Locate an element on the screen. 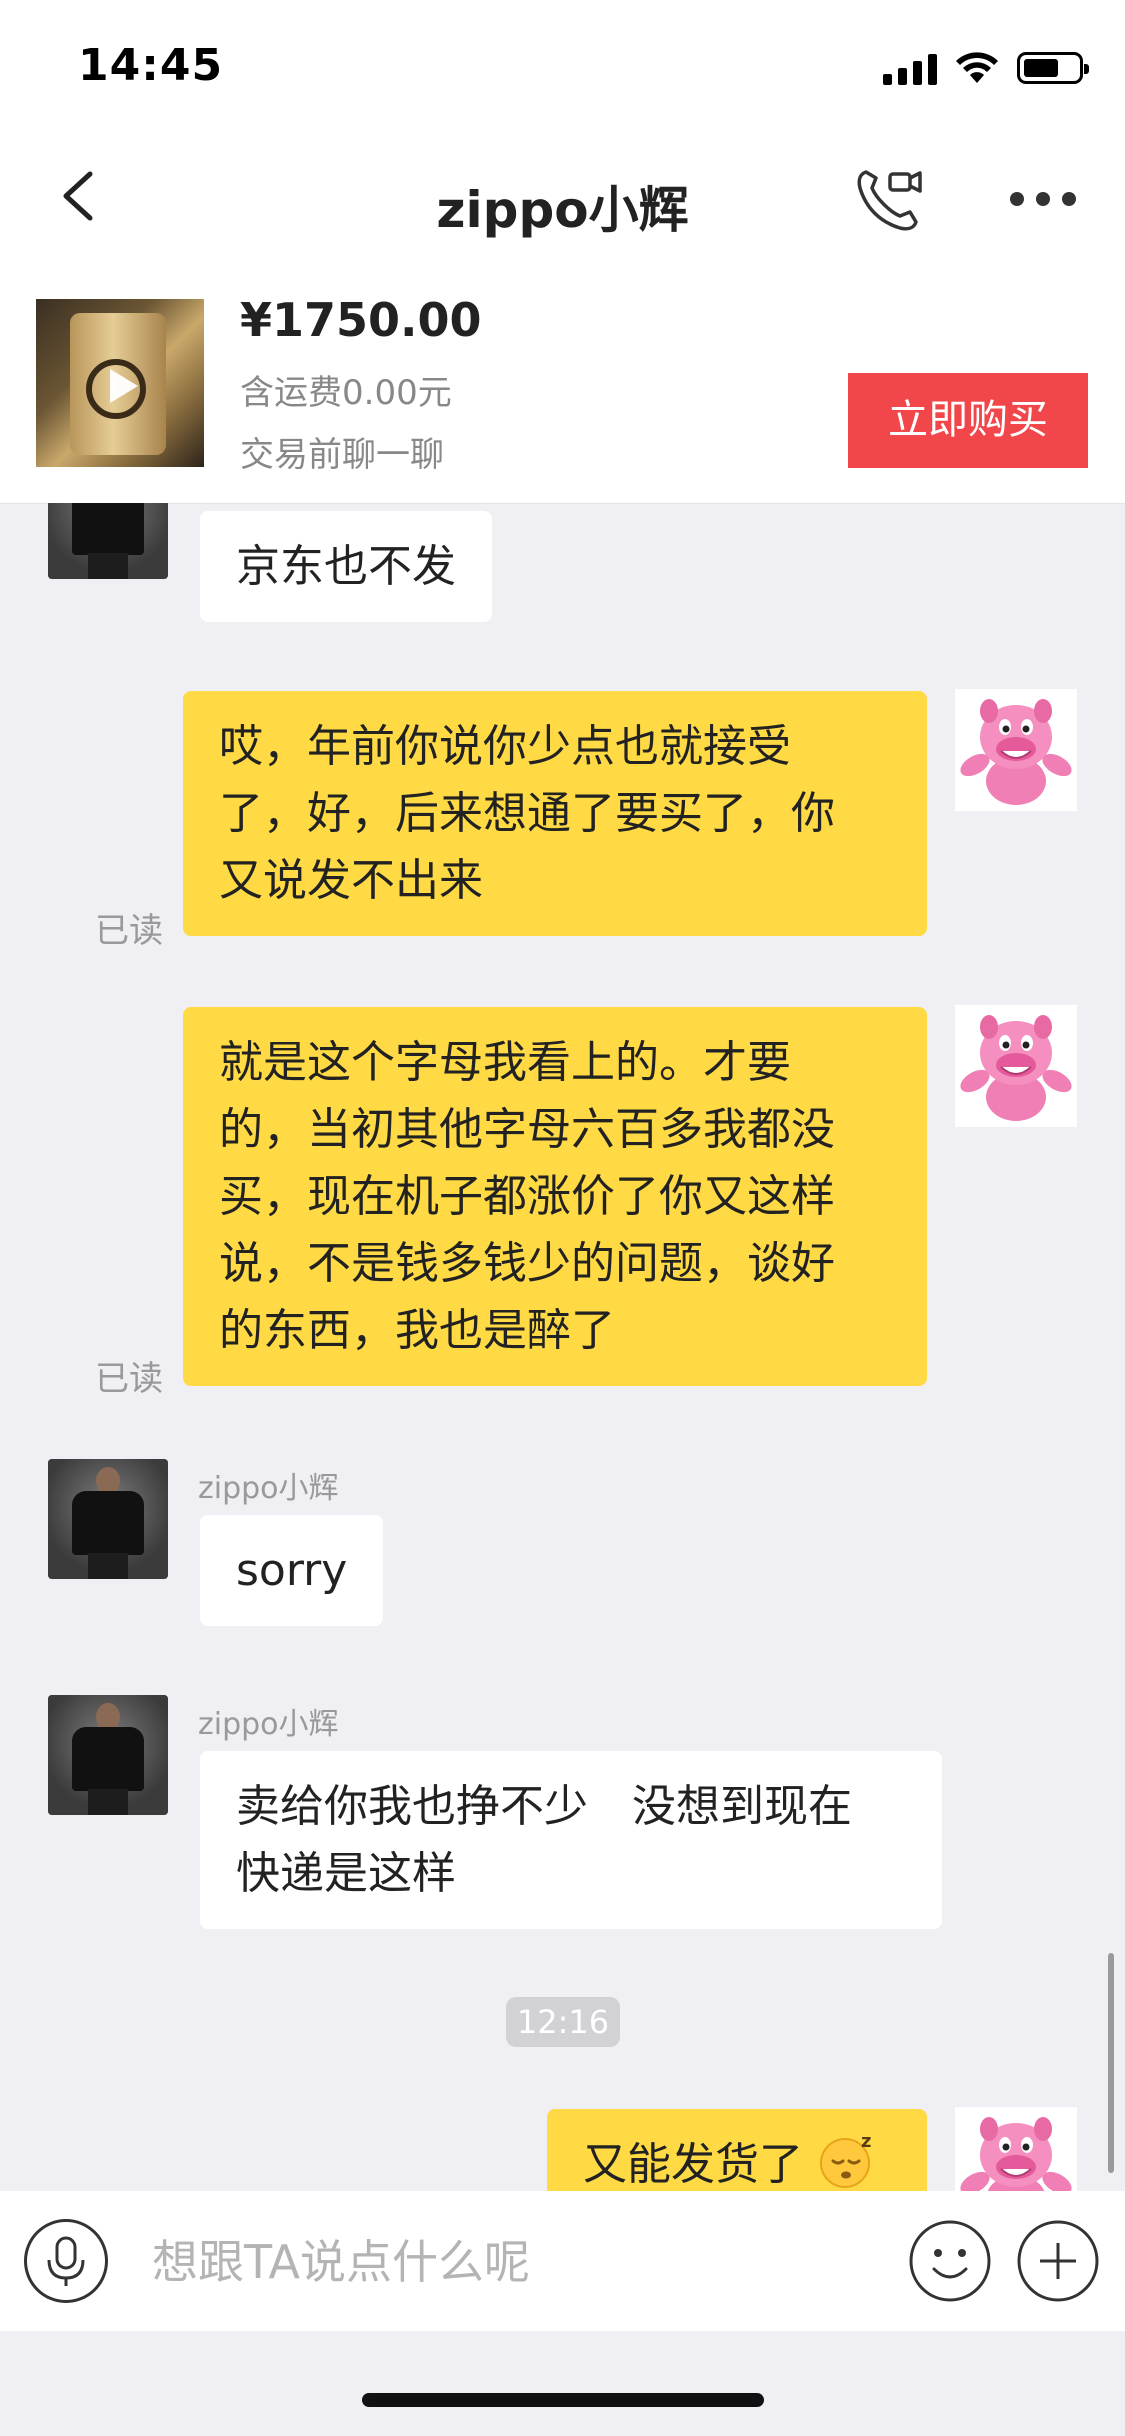 Image resolution: width=1125 pixels, height=2436 pixels. message-line: 哎，年前你说你少点也就接受 is located at coordinates (505, 746).